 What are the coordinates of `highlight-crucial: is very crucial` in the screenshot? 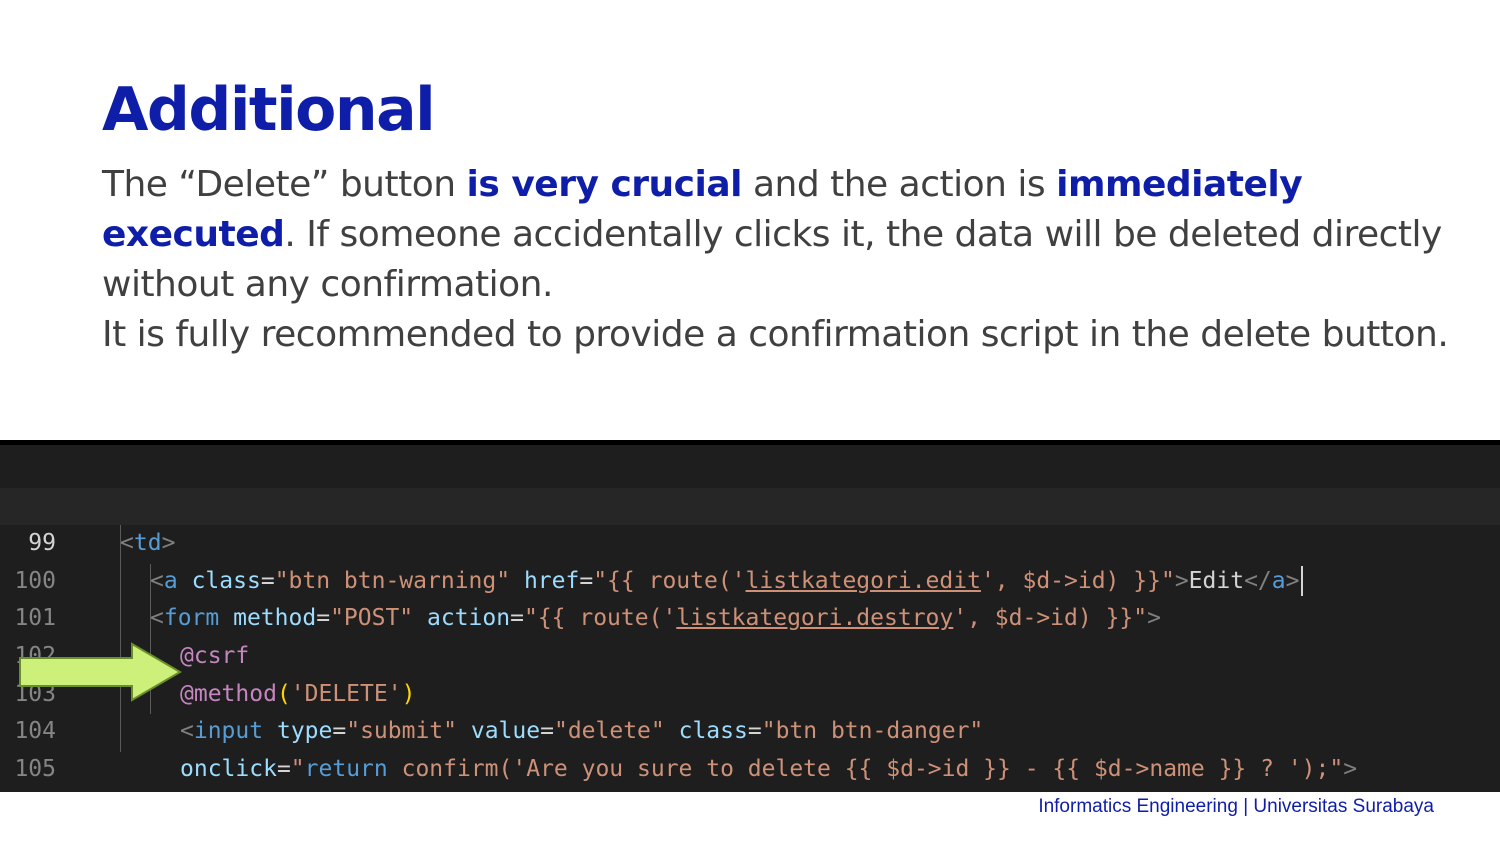 It's located at (604, 184).